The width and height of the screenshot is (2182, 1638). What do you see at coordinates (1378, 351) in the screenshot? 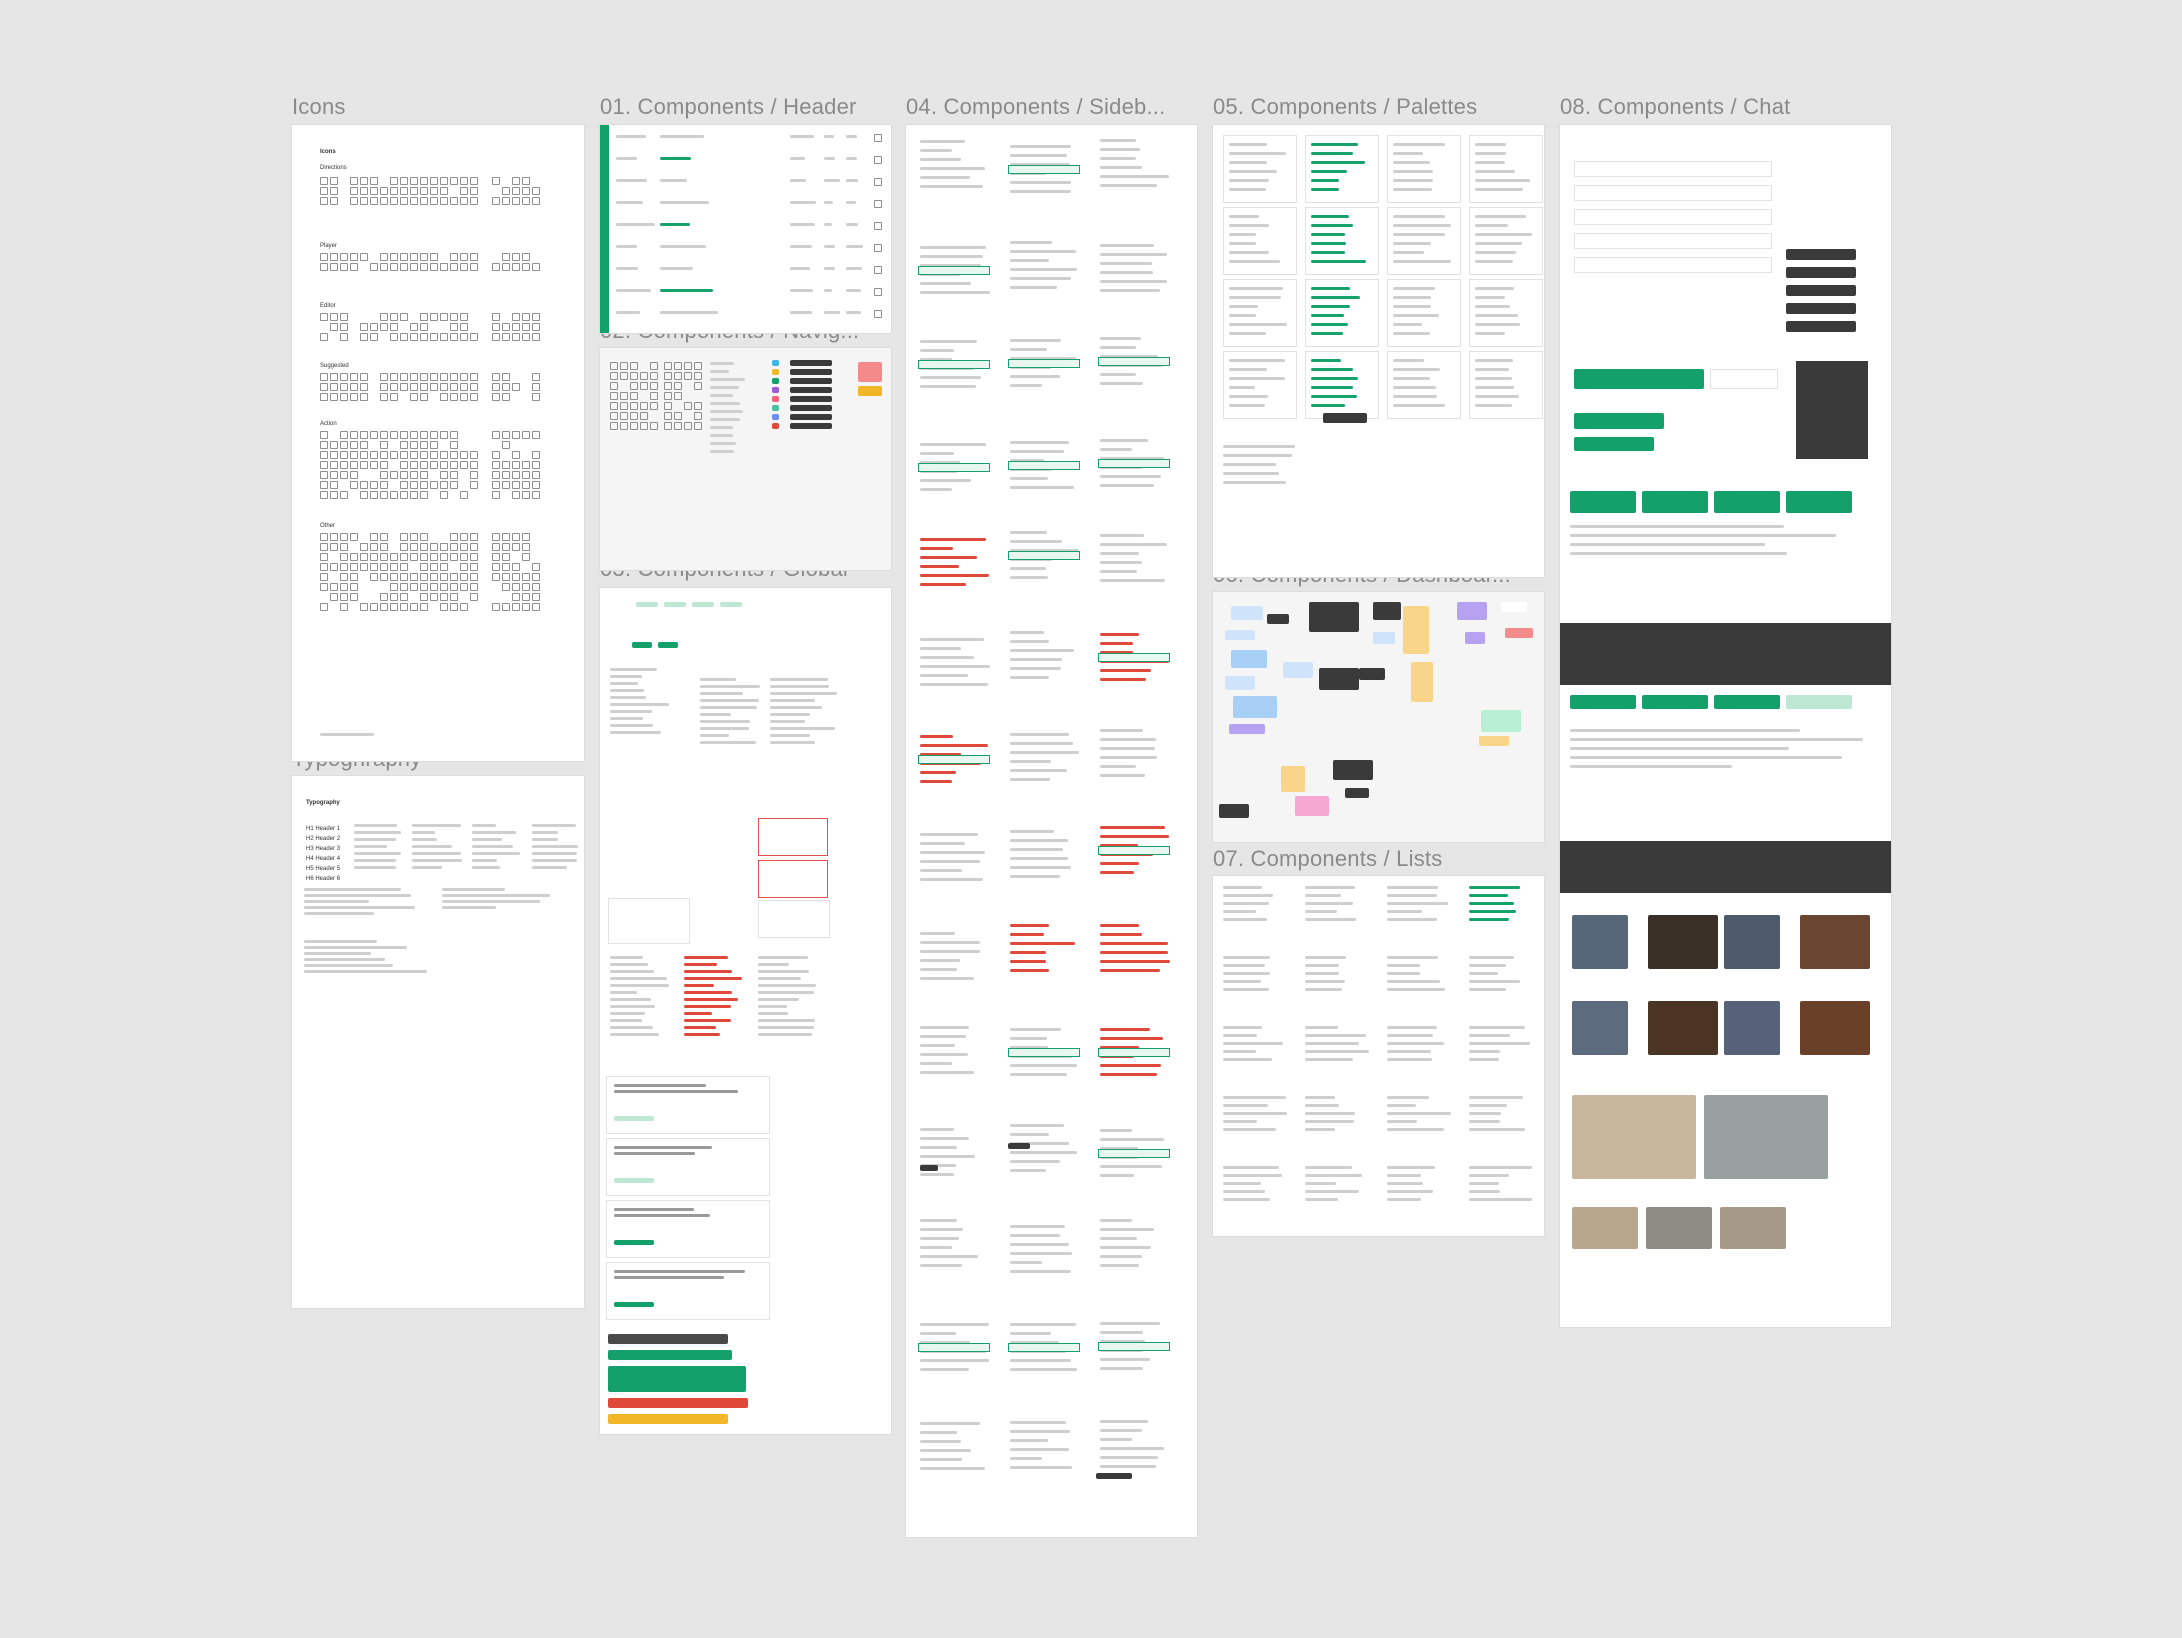
I see `palettes-frame` at bounding box center [1378, 351].